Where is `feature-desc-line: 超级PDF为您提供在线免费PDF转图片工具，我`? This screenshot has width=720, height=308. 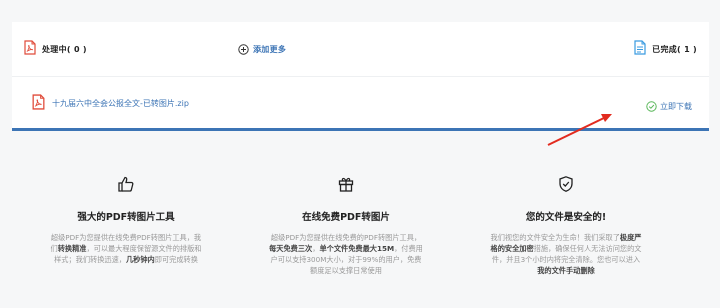
feature-desc-line: 超级PDF为您提供在线免费PDF转图片工具，我 is located at coordinates (126, 237).